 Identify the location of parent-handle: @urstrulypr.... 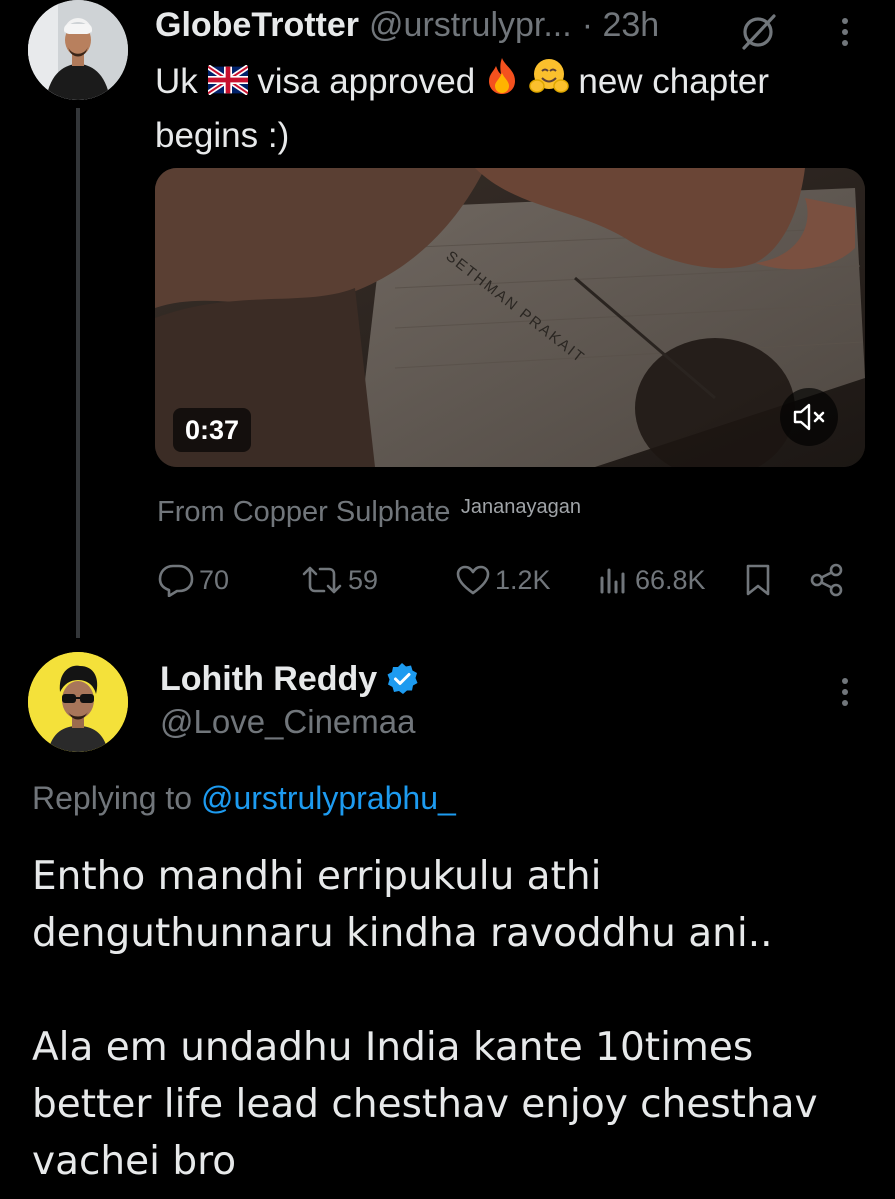
(470, 25).